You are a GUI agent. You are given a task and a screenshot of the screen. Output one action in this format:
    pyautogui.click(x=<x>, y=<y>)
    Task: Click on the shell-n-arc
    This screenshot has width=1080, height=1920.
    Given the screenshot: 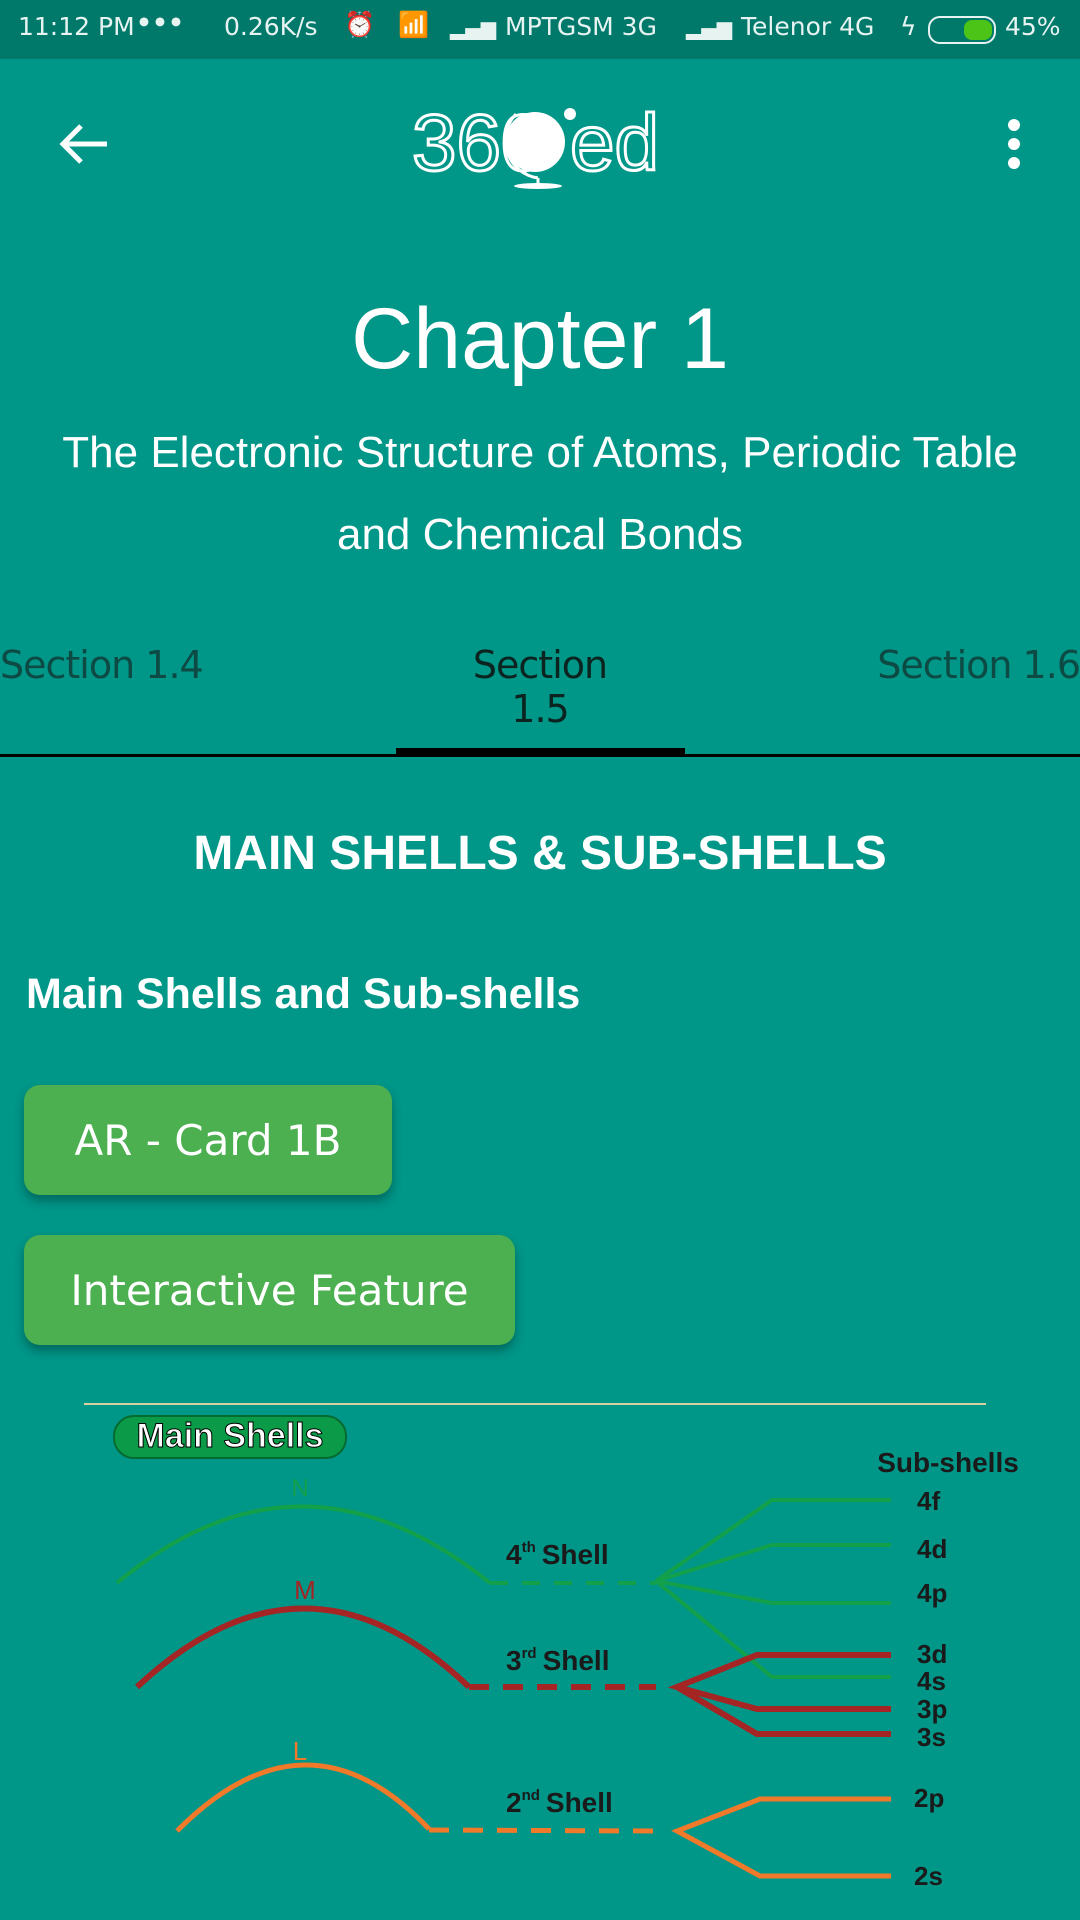 What is the action you would take?
    pyautogui.click(x=303, y=1544)
    